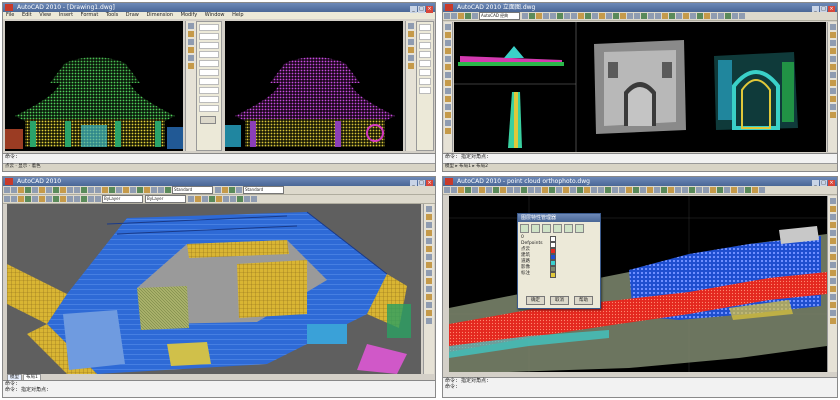 The image size is (840, 400). Describe the element at coordinates (640, 190) in the screenshot. I see `toolbar-row` at that location.